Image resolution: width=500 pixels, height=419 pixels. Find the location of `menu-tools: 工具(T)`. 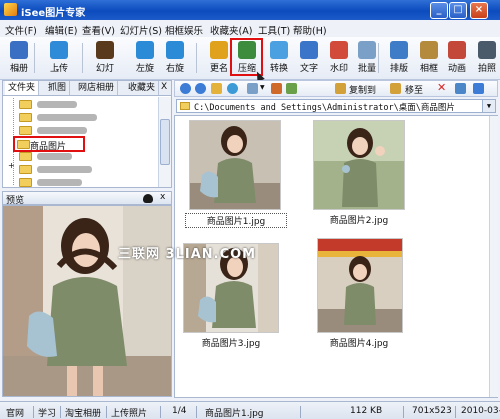

menu-tools: 工具(T) is located at coordinates (274, 30).